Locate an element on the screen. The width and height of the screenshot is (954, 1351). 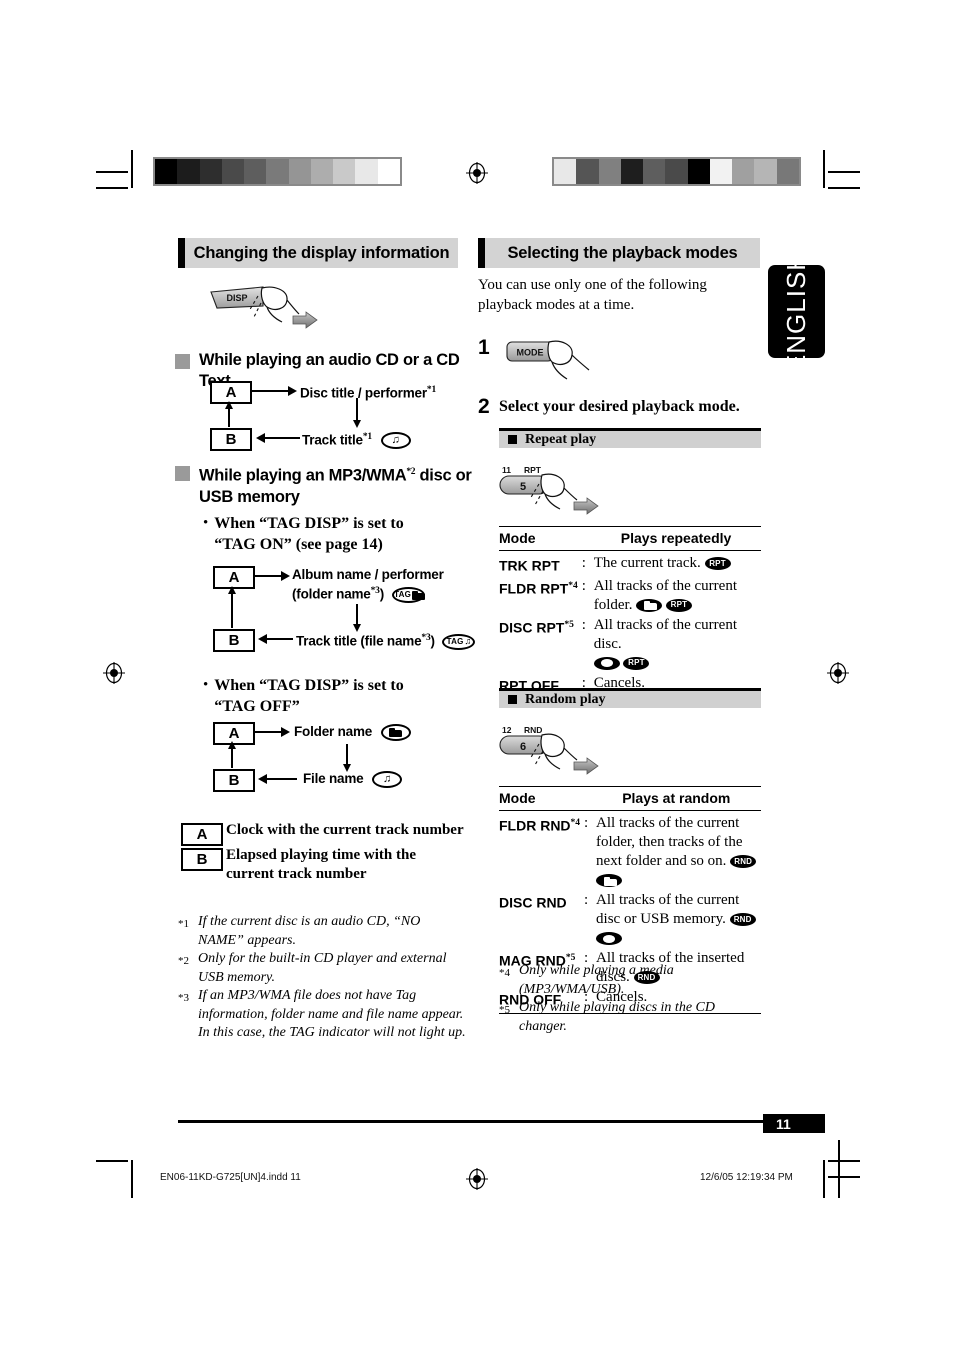
crop-mark-tr-v is located at coordinates (824, 169).